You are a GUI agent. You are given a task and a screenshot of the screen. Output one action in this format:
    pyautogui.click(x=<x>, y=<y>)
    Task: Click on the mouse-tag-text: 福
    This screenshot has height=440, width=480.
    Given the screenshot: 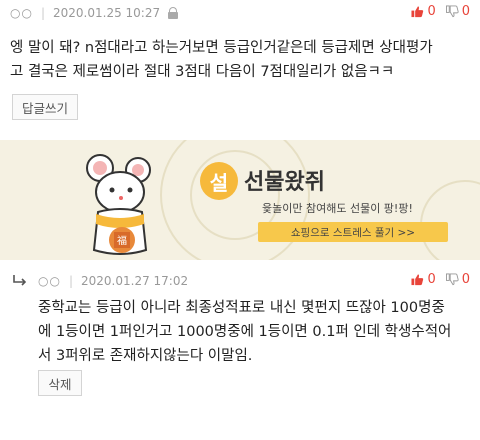 What is the action you would take?
    pyautogui.click(x=122, y=240)
    